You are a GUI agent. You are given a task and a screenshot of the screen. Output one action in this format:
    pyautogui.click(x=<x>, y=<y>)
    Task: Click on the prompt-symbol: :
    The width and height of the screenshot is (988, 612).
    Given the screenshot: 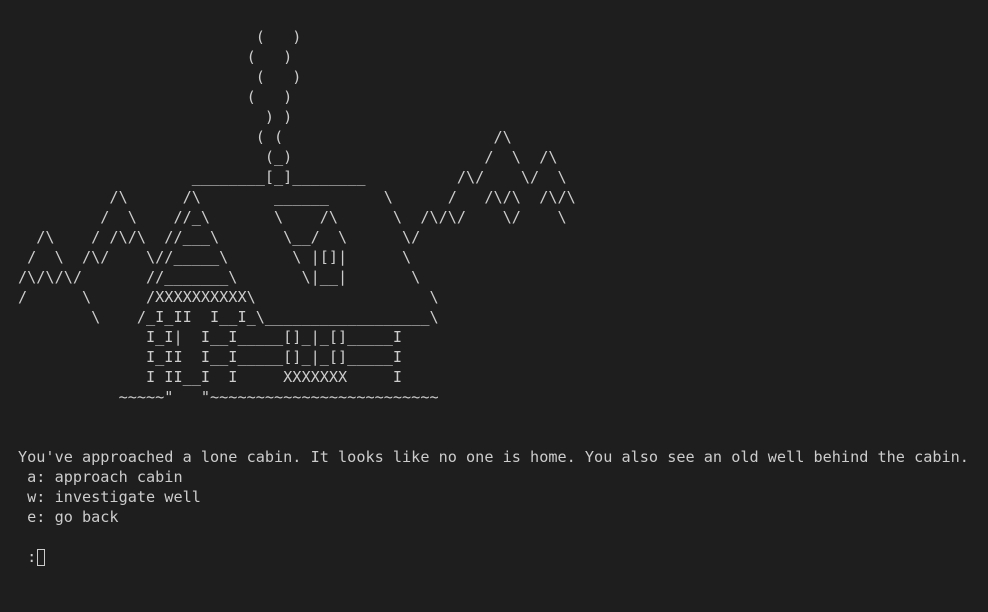 What is the action you would take?
    pyautogui.click(x=27, y=557)
    